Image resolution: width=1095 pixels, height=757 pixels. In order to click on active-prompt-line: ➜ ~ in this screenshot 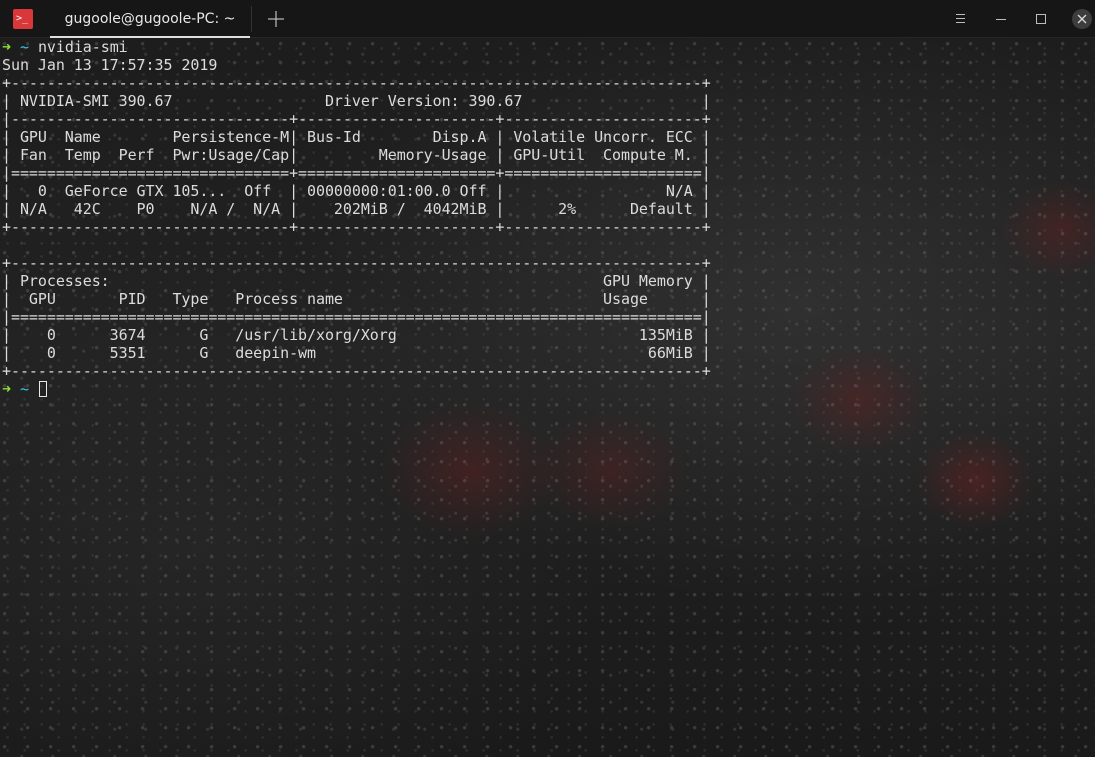, I will do `click(547, 389)`.